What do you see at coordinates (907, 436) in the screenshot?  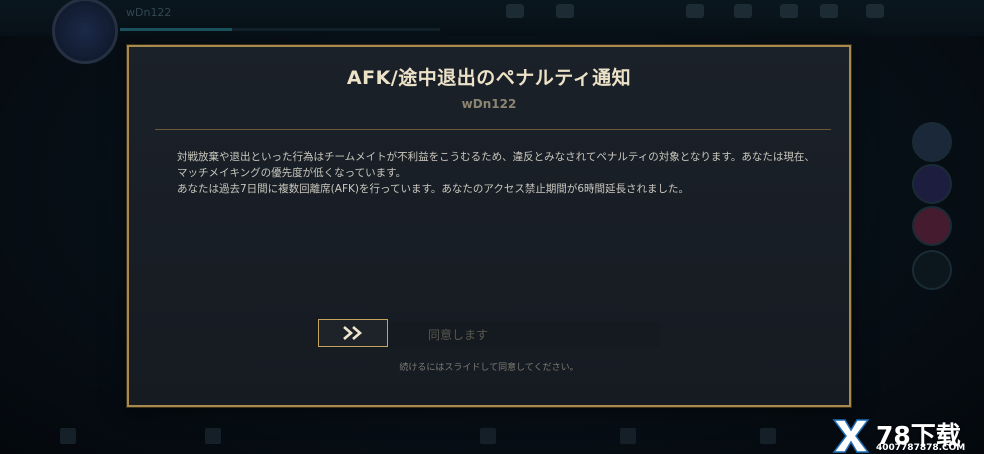 I see `watermark: 78下载 4007787878.COM` at bounding box center [907, 436].